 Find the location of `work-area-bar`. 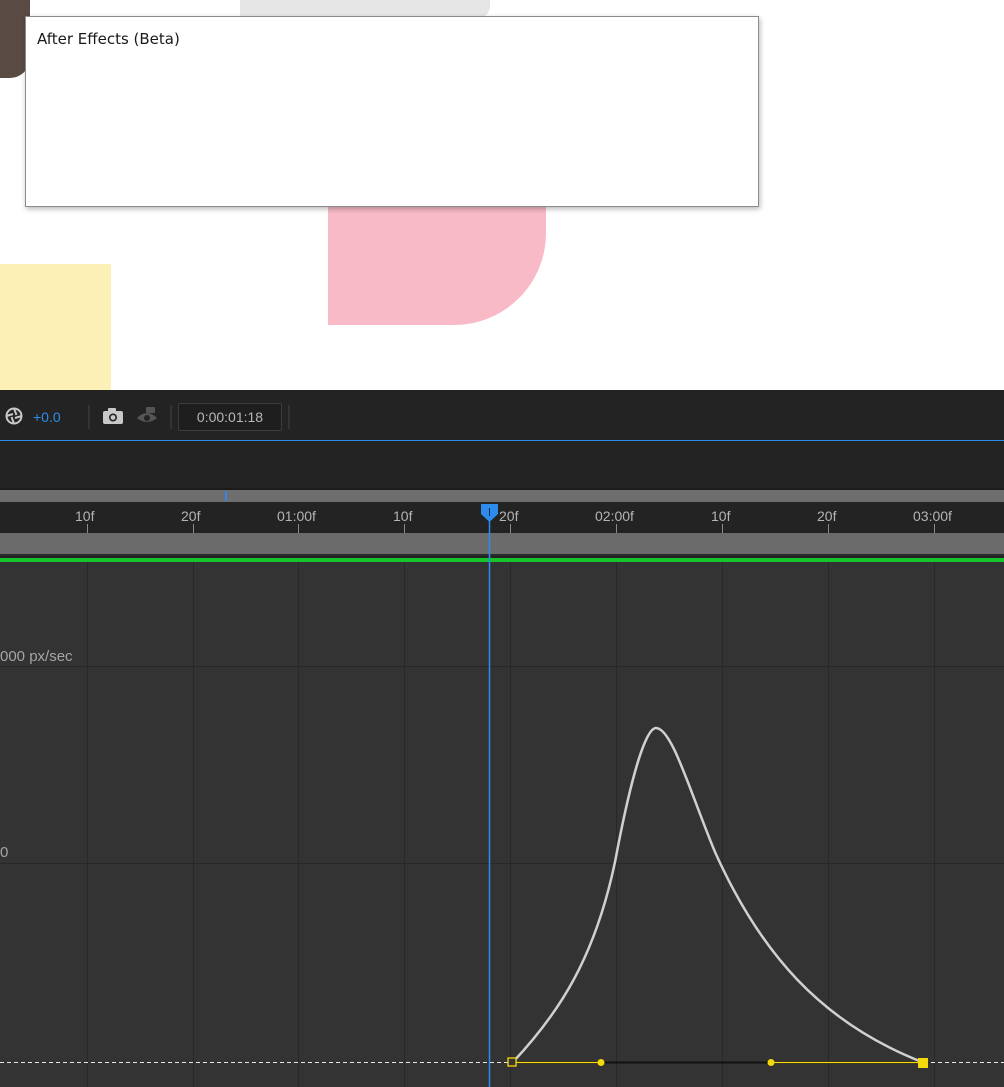

work-area-bar is located at coordinates (502, 544).